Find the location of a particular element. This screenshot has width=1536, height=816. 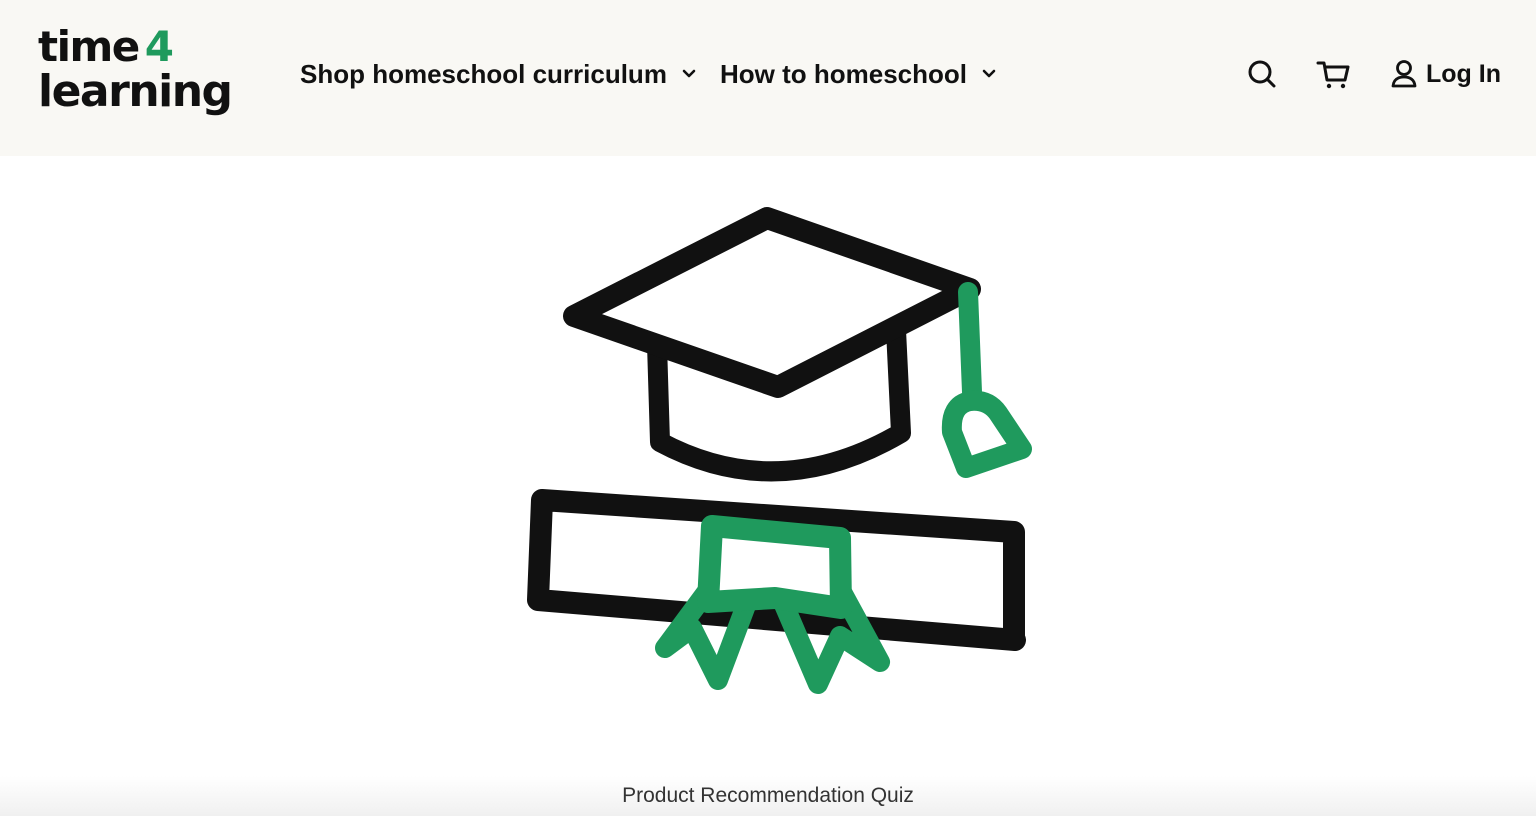

search-button is located at coordinates (1262, 74).